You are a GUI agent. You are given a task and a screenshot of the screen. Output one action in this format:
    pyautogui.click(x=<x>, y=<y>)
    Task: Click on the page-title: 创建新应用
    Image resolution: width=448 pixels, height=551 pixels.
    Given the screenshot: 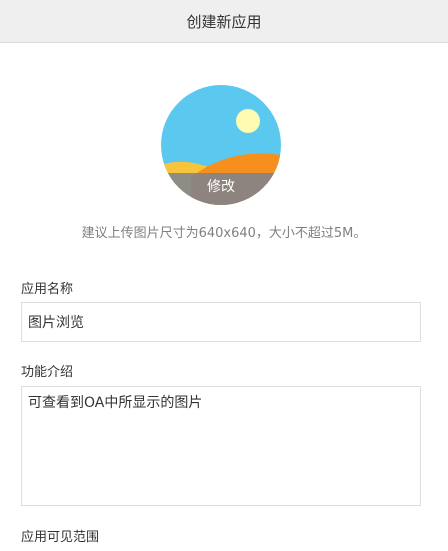 What is the action you would take?
    pyautogui.click(x=224, y=21)
    